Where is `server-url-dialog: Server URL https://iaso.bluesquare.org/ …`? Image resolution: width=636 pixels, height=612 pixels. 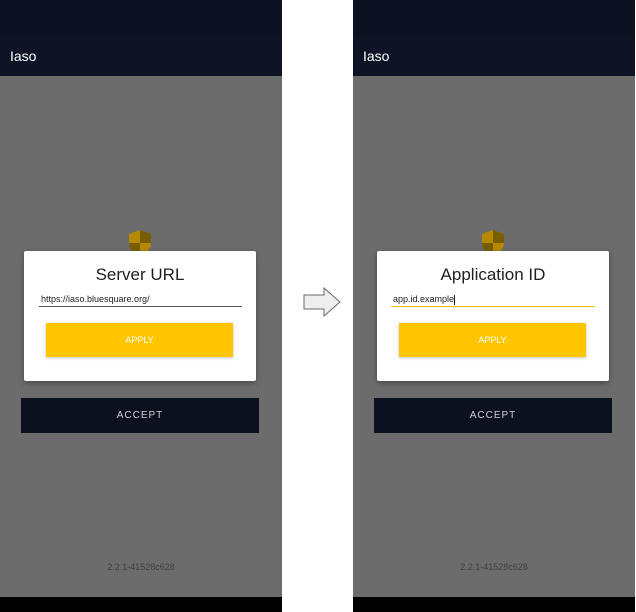
server-url-dialog: Server URL https://iaso.bluesquare.org/ … is located at coordinates (140, 316).